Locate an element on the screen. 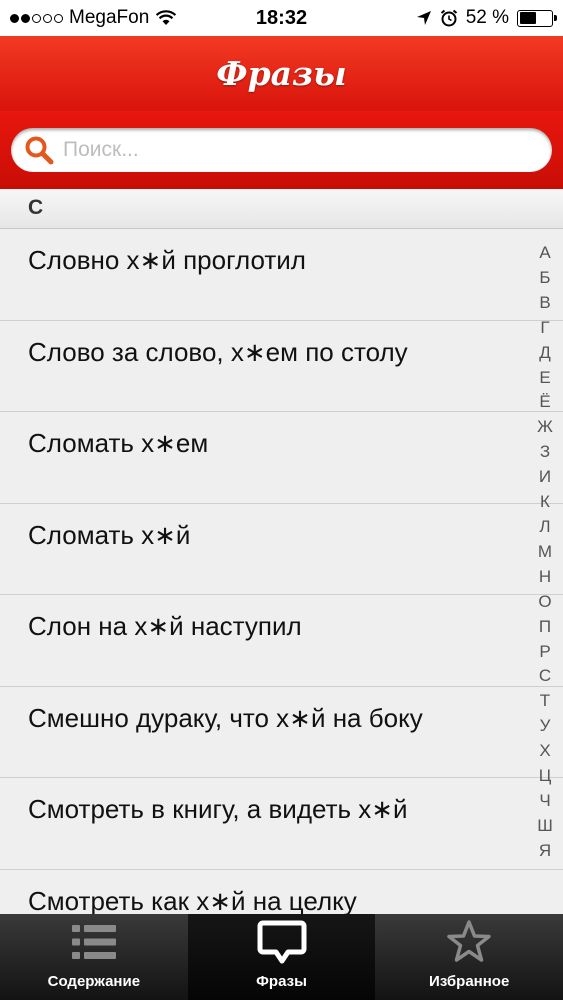 The height and width of the screenshot is (1000, 563). index-letter: Ё is located at coordinates (544, 402).